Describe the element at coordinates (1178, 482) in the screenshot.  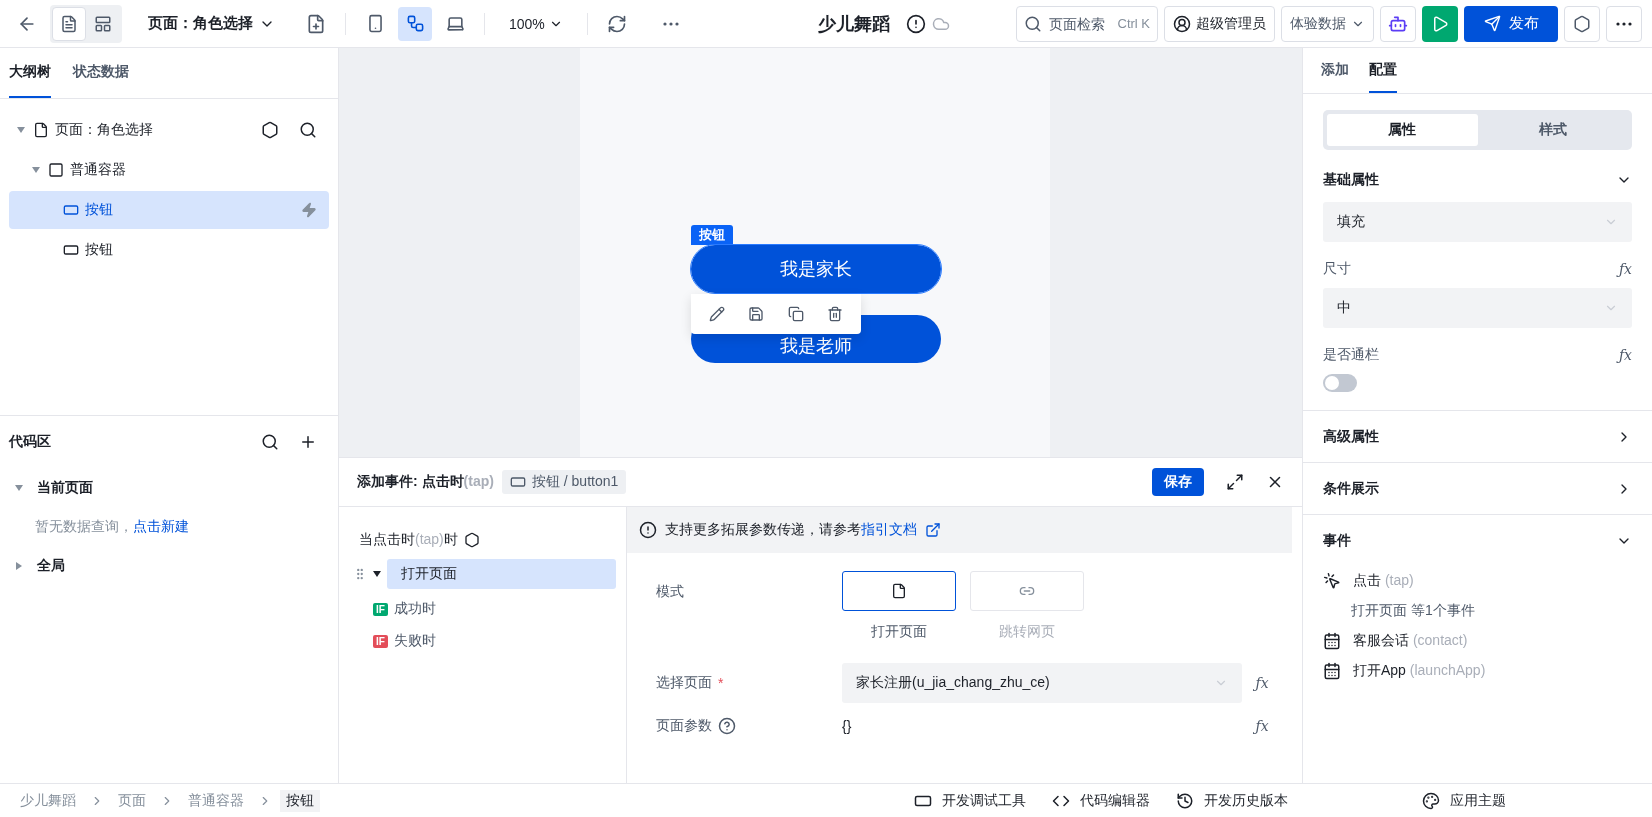
I see `save-button: 保存` at that location.